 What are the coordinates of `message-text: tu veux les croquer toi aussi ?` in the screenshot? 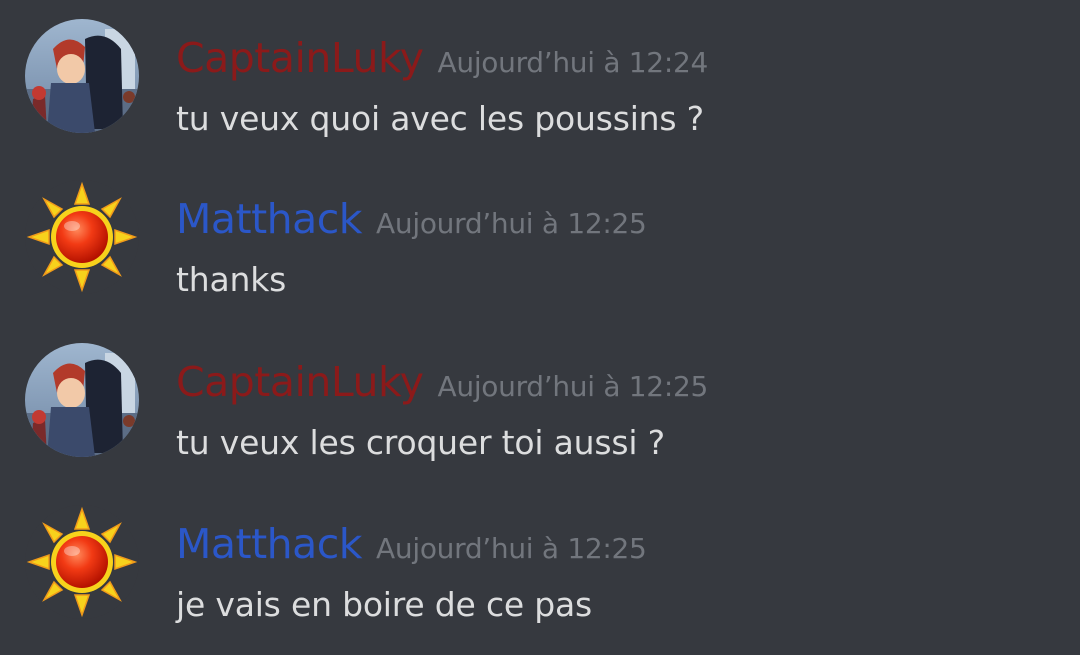 It's located at (420, 442).